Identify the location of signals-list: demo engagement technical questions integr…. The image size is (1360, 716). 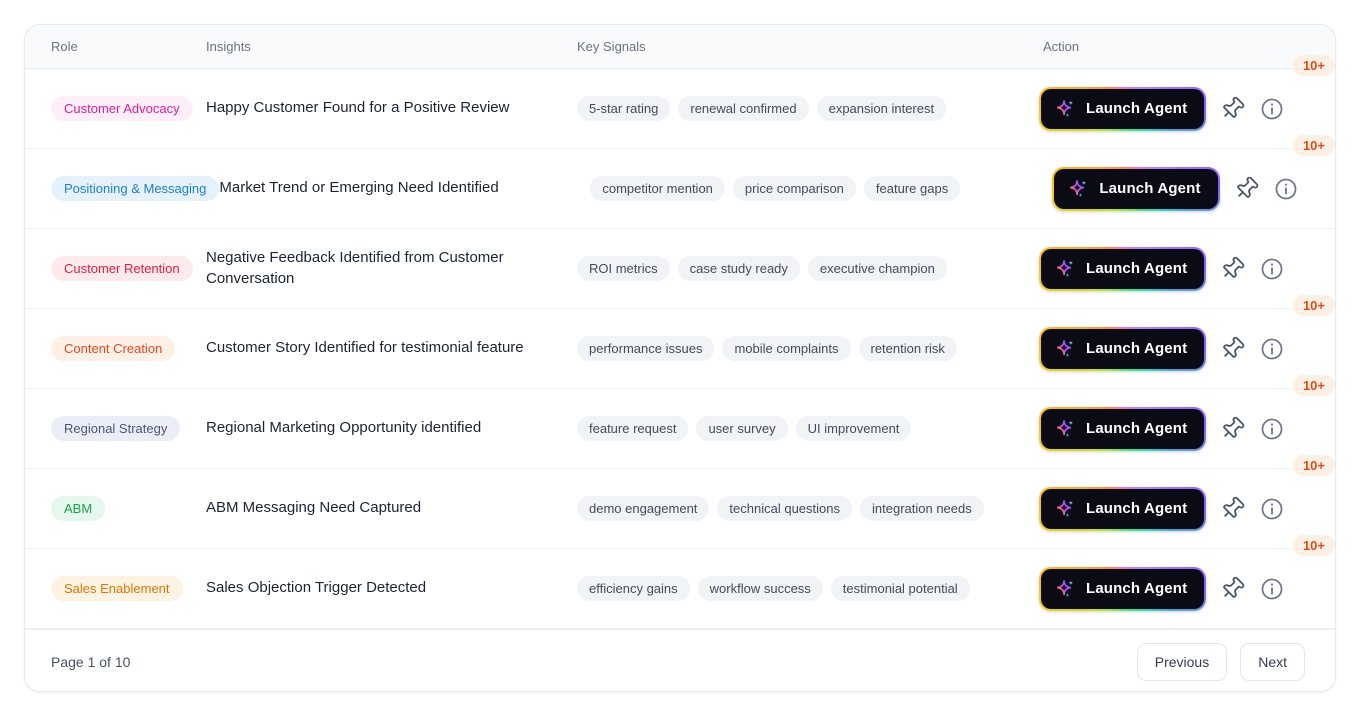
(808, 508).